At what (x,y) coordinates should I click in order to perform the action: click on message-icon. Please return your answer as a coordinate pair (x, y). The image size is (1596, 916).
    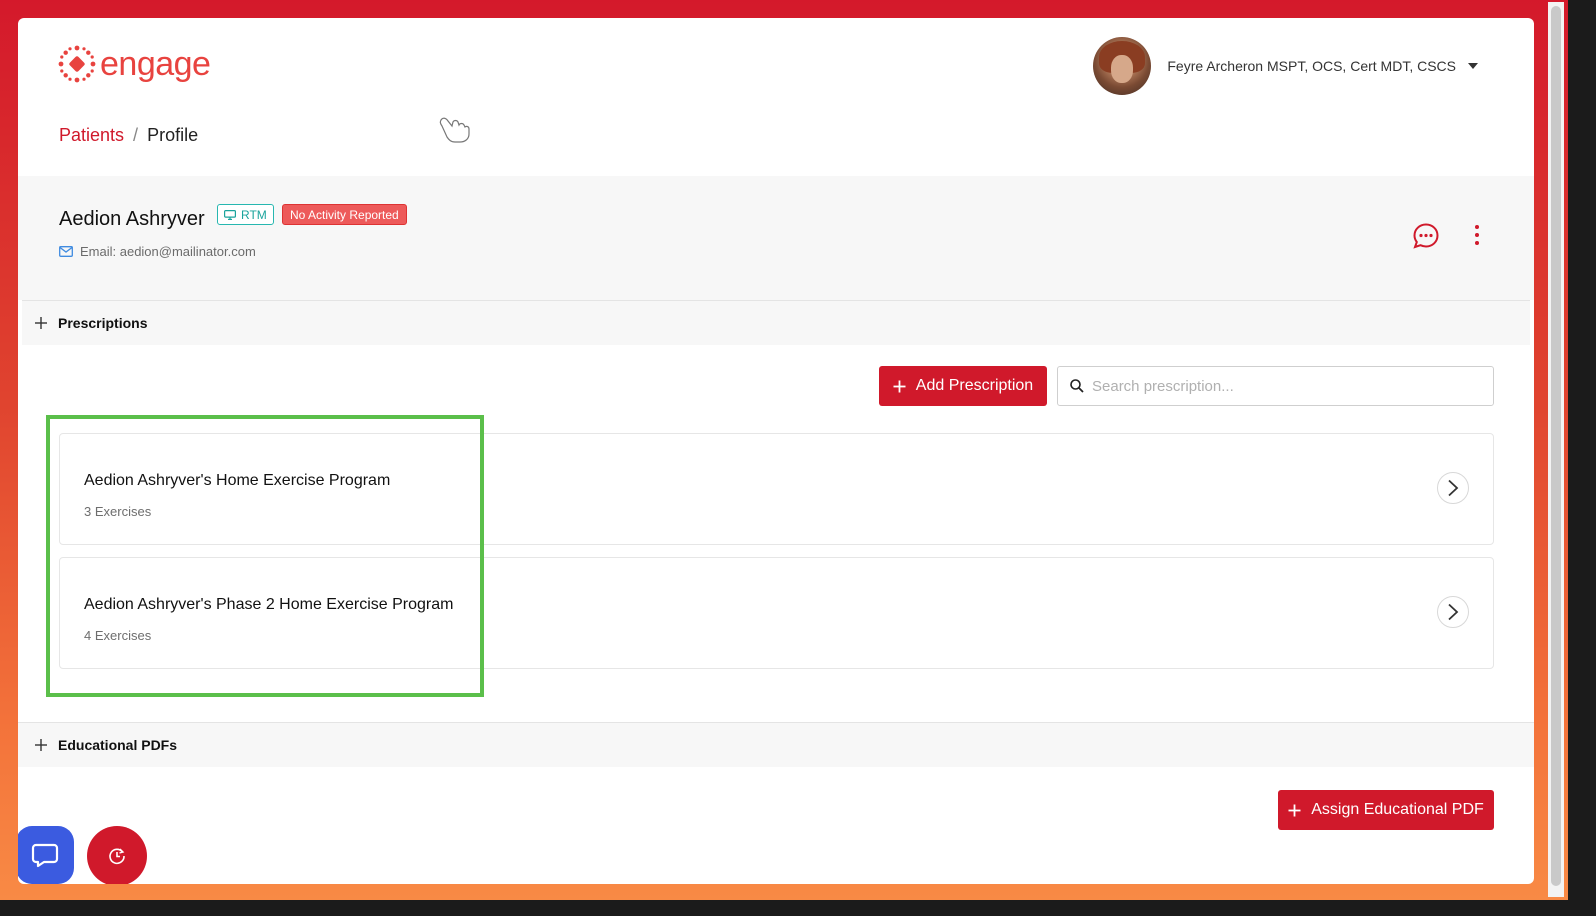
    Looking at the image, I should click on (1426, 236).